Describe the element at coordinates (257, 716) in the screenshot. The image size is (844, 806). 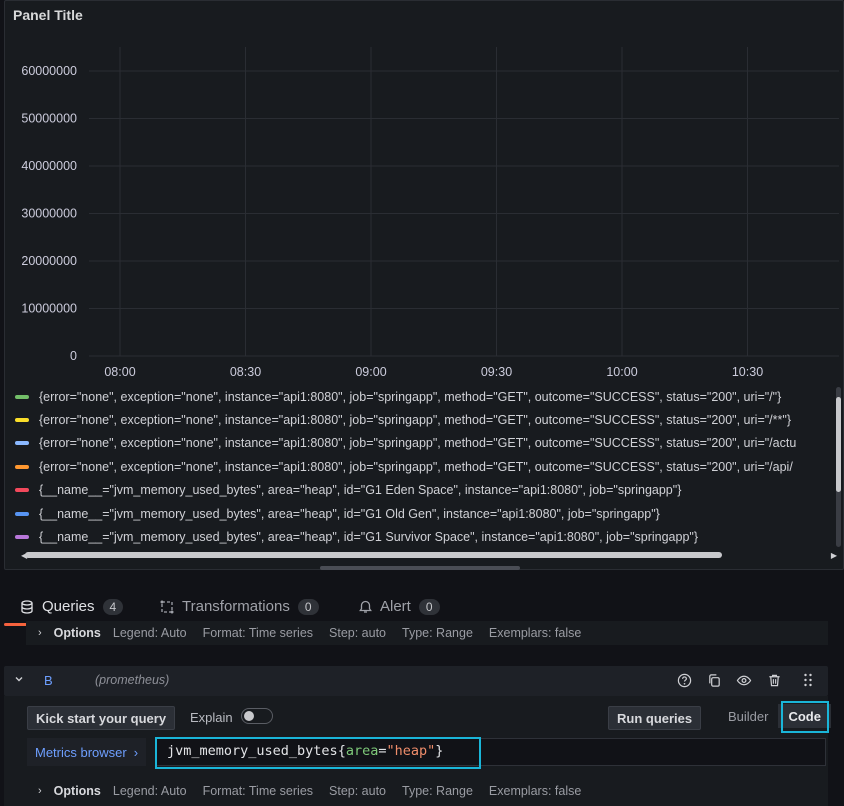
I see `explain-toggle` at that location.